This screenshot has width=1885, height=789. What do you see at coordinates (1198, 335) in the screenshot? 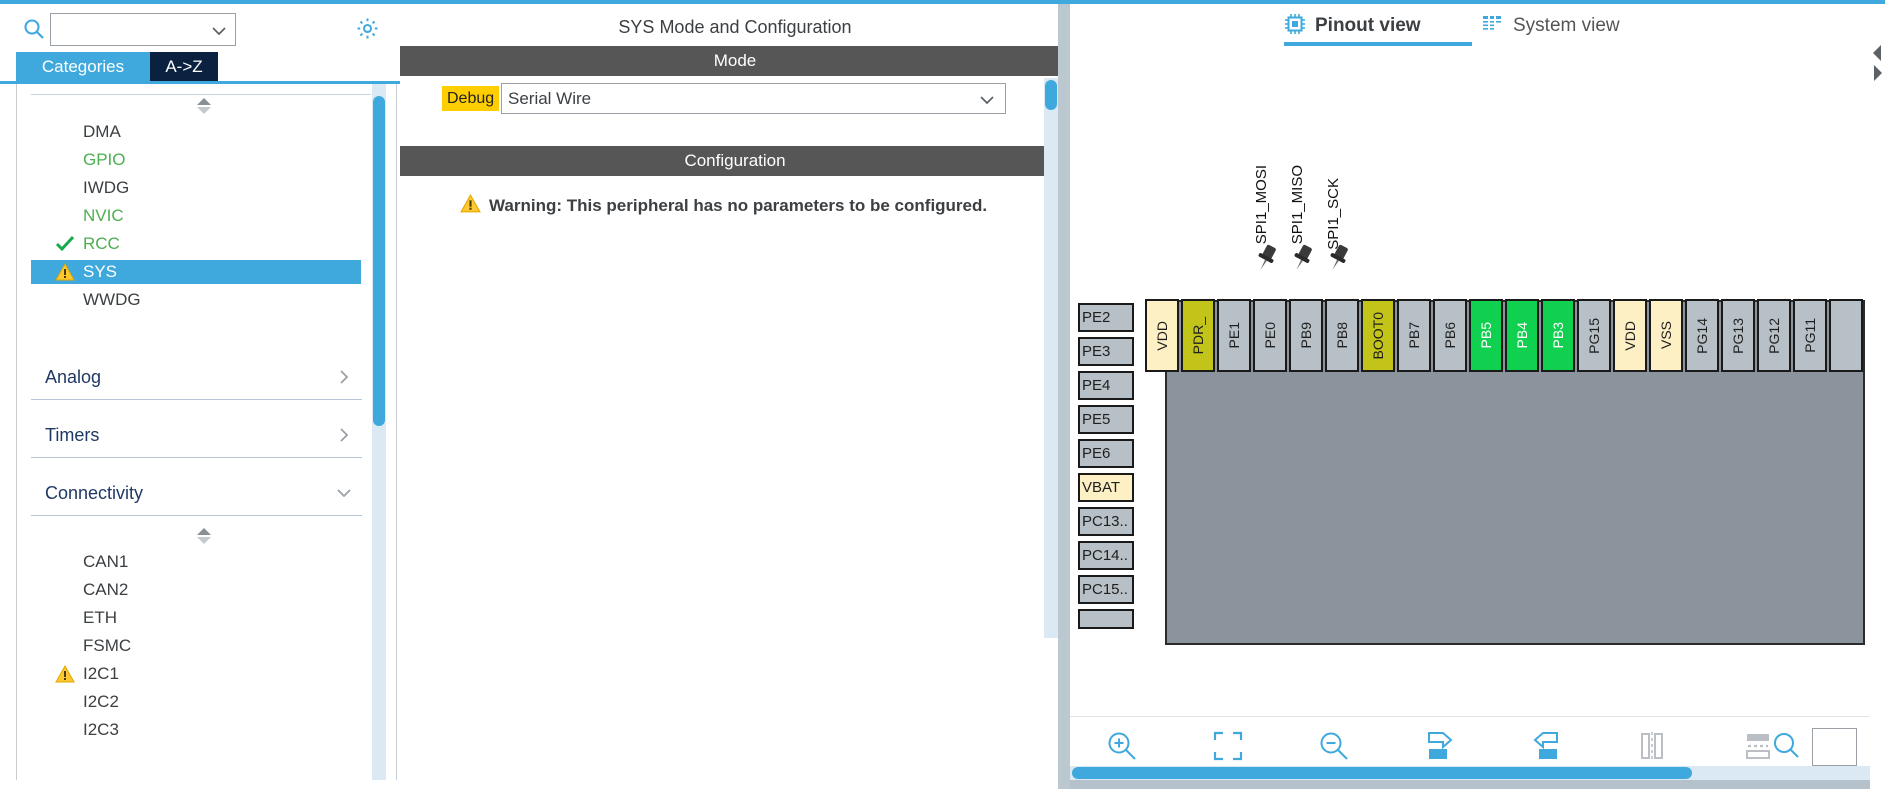
I see `pin-top-pdr: PDR_` at bounding box center [1198, 335].